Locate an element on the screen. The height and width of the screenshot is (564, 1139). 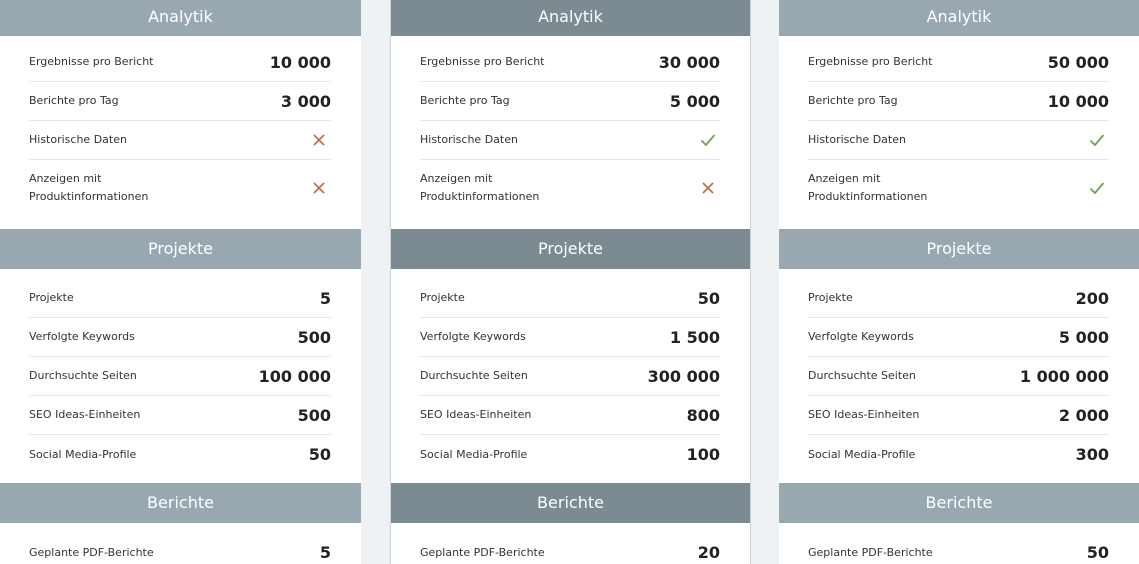
feature-value: 50 000 is located at coordinates (1078, 62).